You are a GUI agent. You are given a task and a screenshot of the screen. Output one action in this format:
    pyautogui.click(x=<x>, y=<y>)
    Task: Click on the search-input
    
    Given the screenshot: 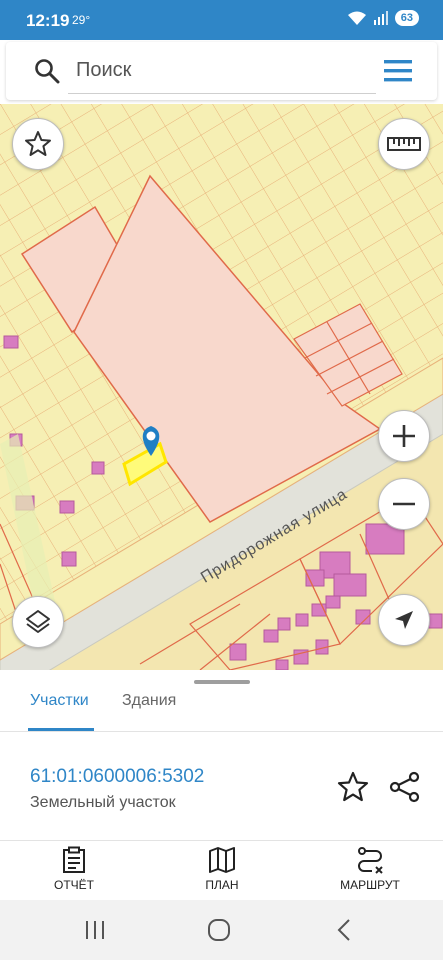 What is the action you would take?
    pyautogui.click(x=222, y=71)
    